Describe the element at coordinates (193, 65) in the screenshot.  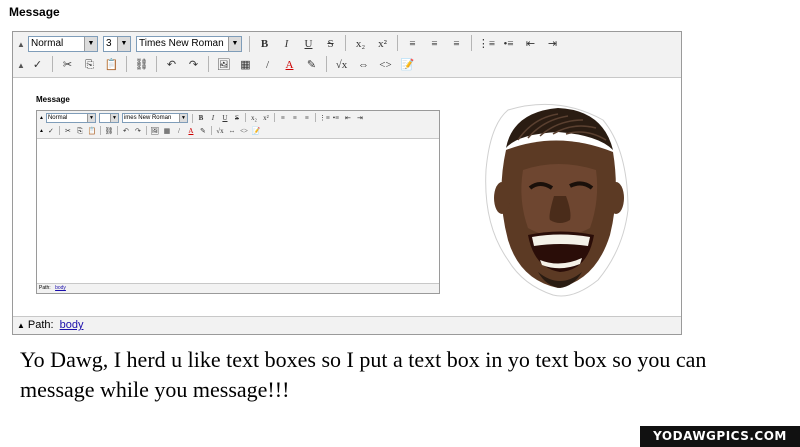
I see `redo-icon: ↷` at that location.